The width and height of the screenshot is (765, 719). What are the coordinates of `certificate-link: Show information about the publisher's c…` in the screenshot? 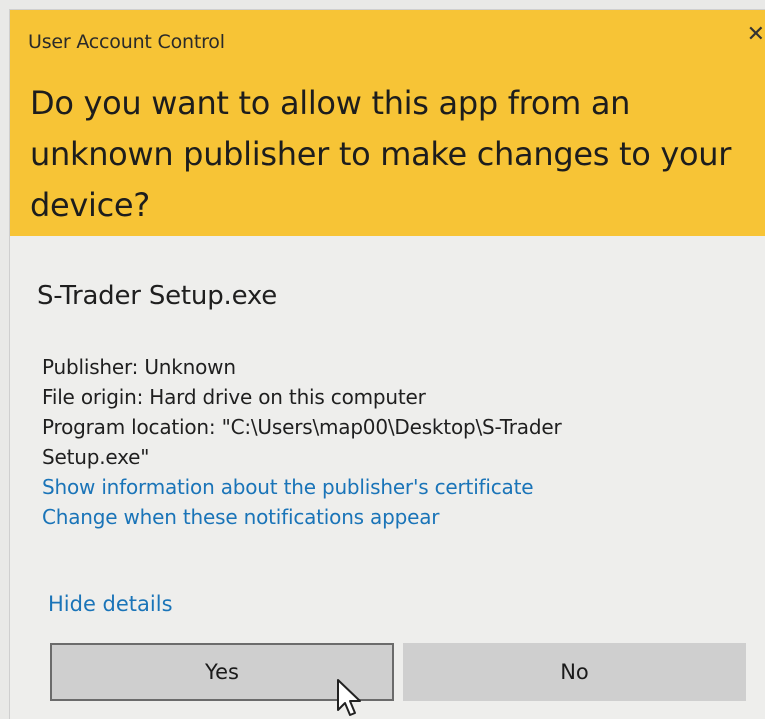 It's located at (392, 487).